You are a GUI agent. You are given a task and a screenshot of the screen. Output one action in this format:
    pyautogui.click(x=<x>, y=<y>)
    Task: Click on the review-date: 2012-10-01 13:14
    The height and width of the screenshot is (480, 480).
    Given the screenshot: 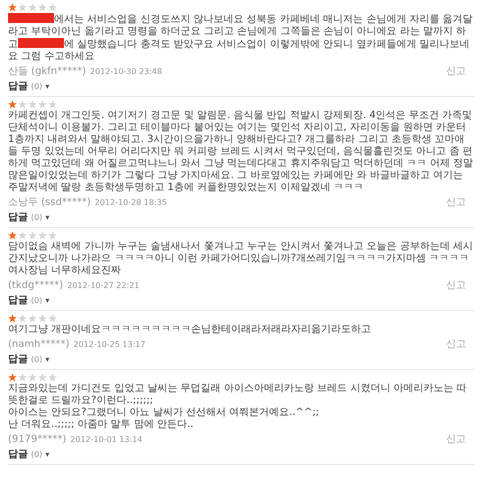 What is the action you would take?
    pyautogui.click(x=106, y=440)
    